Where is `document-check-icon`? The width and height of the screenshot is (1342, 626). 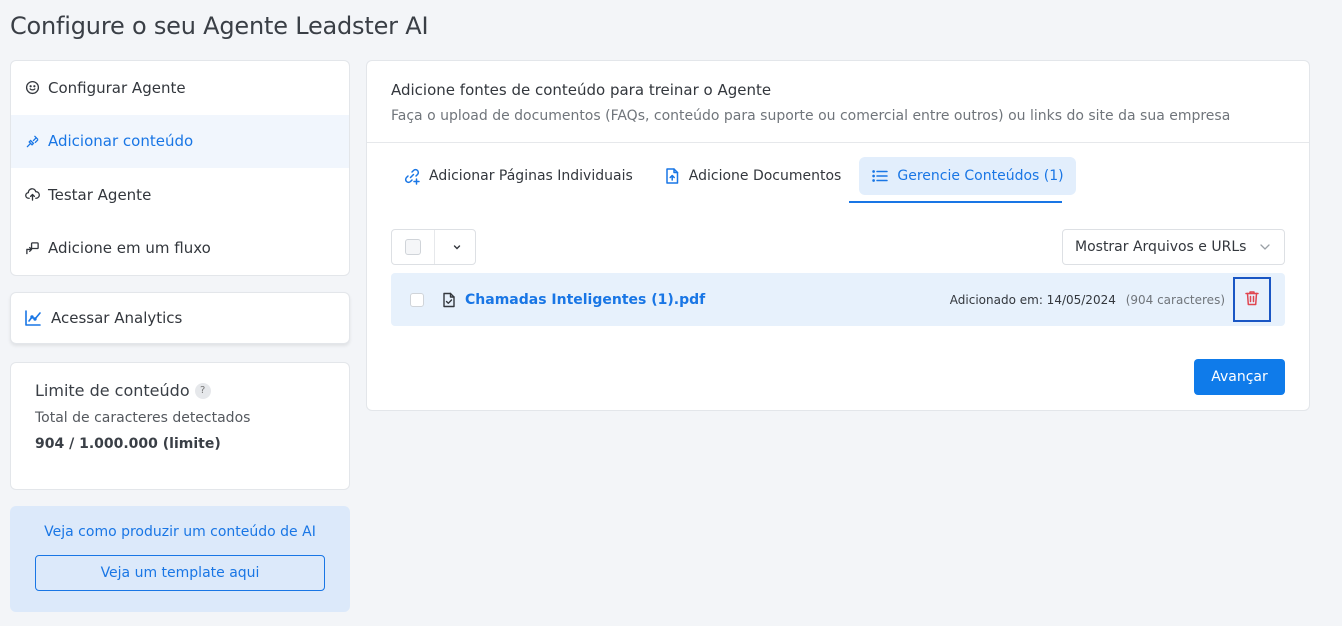
document-check-icon is located at coordinates (449, 300).